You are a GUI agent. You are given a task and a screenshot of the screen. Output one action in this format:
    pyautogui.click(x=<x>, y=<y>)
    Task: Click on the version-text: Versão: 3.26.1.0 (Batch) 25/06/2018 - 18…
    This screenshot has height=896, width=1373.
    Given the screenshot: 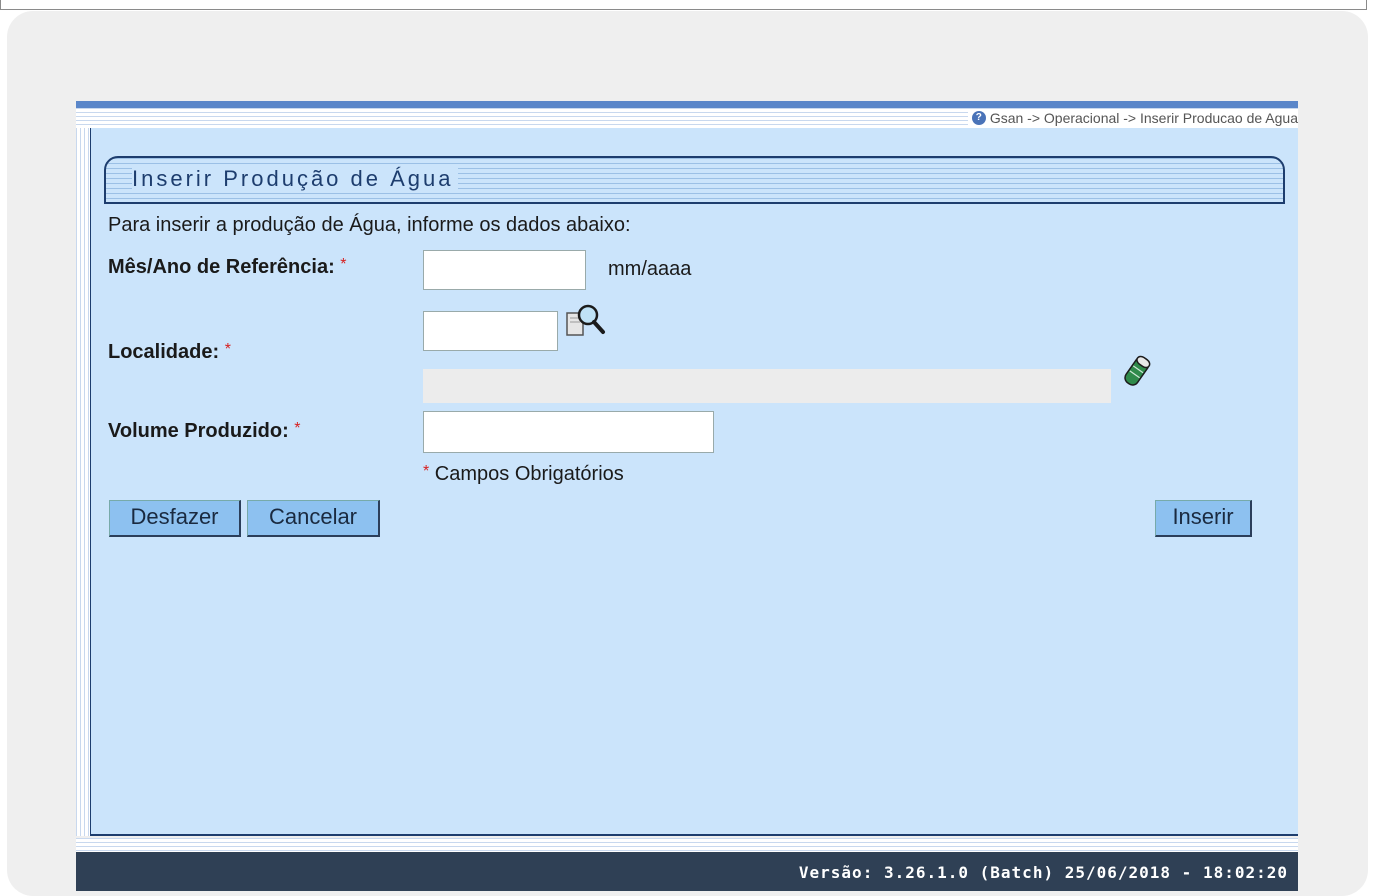 What is the action you would take?
    pyautogui.click(x=1043, y=872)
    